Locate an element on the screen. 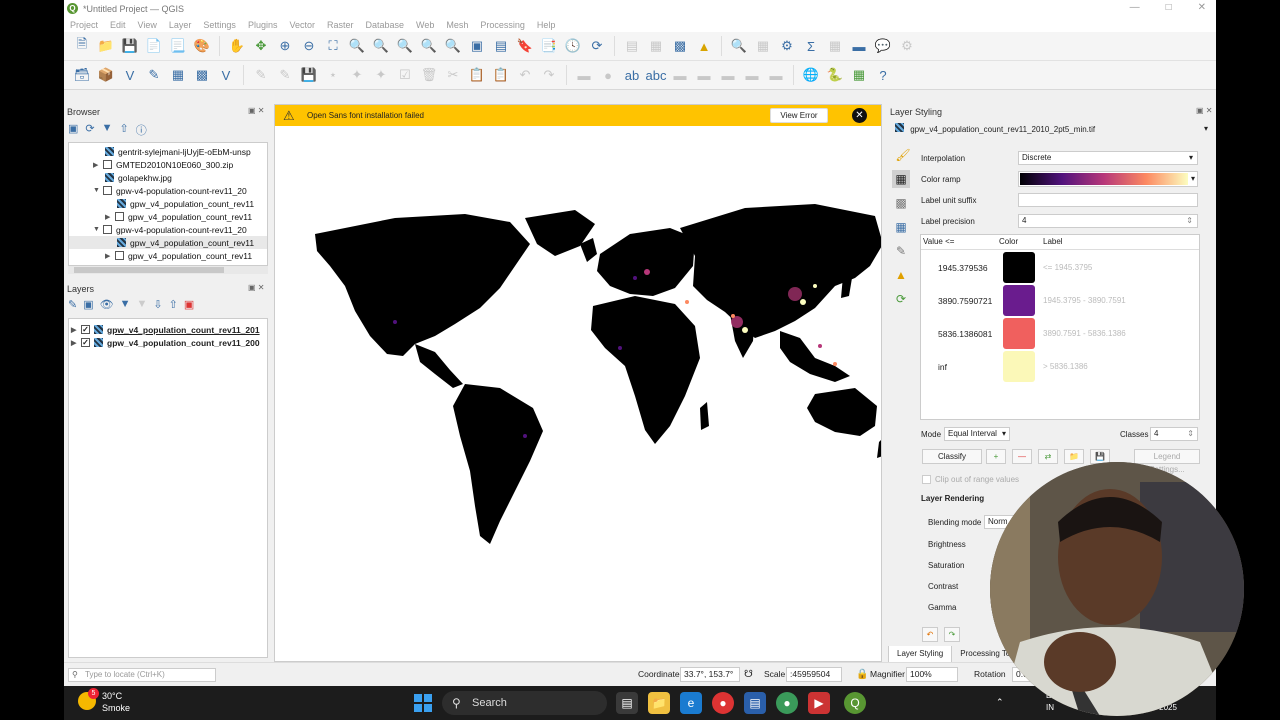 This screenshot has width=1280, height=720. clip-out-of-range: Clip out of range values is located at coordinates (970, 479).